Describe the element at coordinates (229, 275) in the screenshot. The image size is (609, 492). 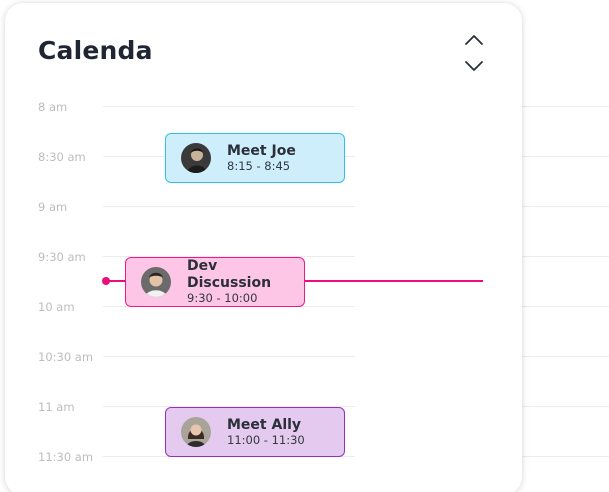
I see `event-title: Dev Discussion` at that location.